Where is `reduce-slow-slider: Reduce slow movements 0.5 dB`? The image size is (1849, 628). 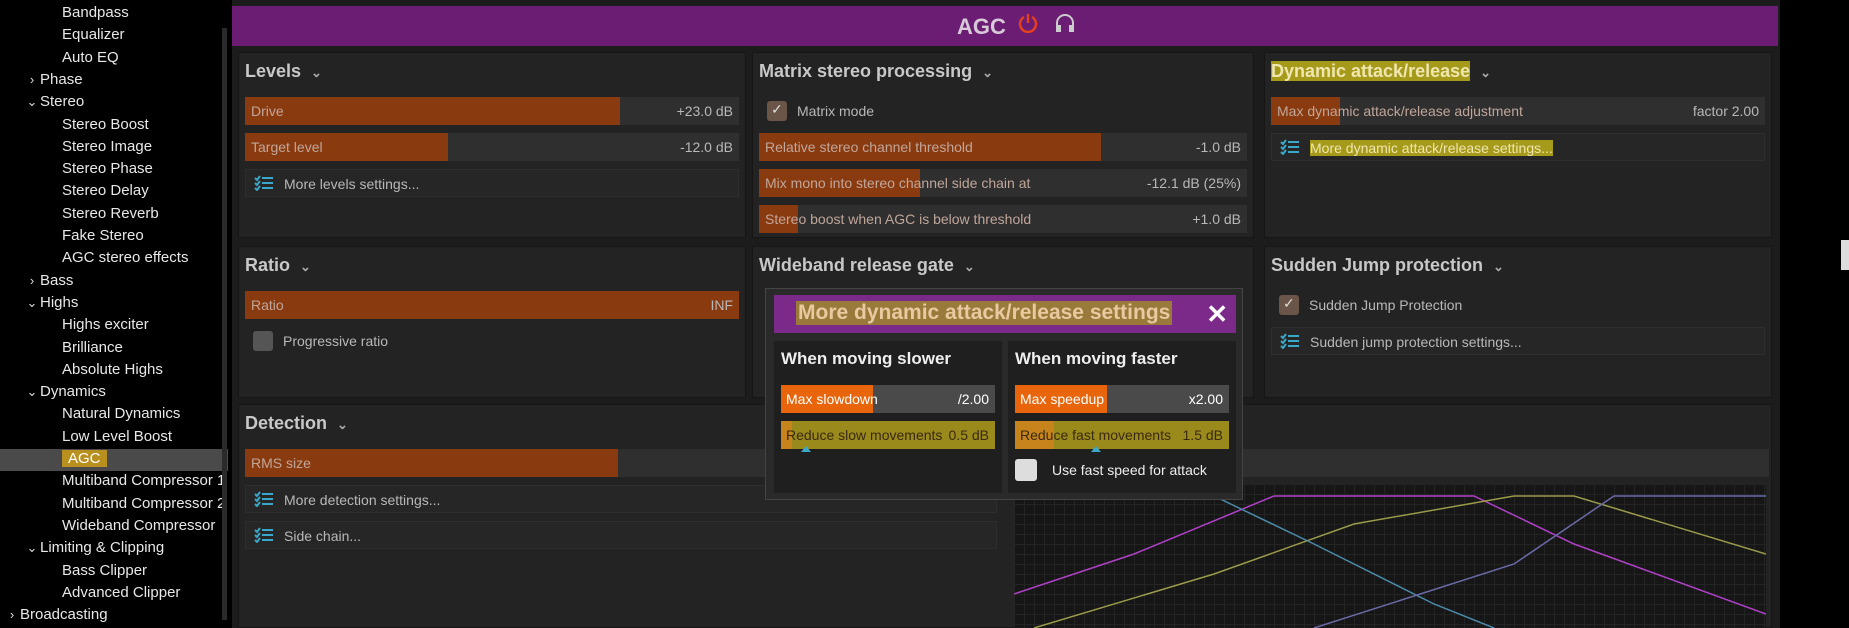
reduce-slow-slider: Reduce slow movements 0.5 dB is located at coordinates (888, 436).